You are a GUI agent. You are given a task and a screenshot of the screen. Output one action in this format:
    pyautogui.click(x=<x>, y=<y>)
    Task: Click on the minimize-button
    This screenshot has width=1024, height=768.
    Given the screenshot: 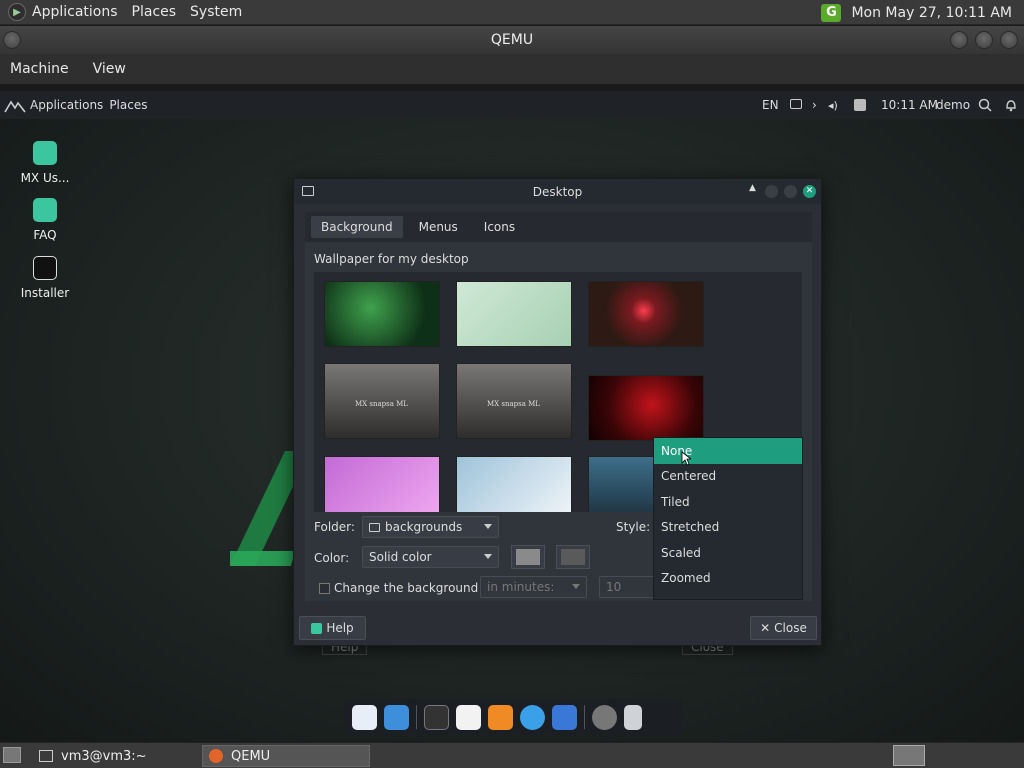 What is the action you would take?
    pyautogui.click(x=959, y=40)
    